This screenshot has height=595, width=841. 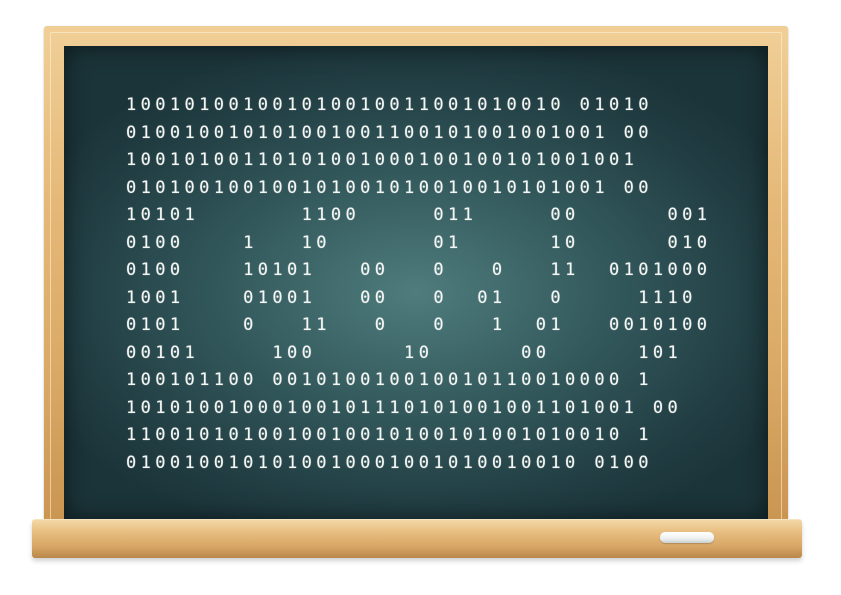 I want to click on binary-row: 00101 100 10 00 101, so click(x=404, y=352).